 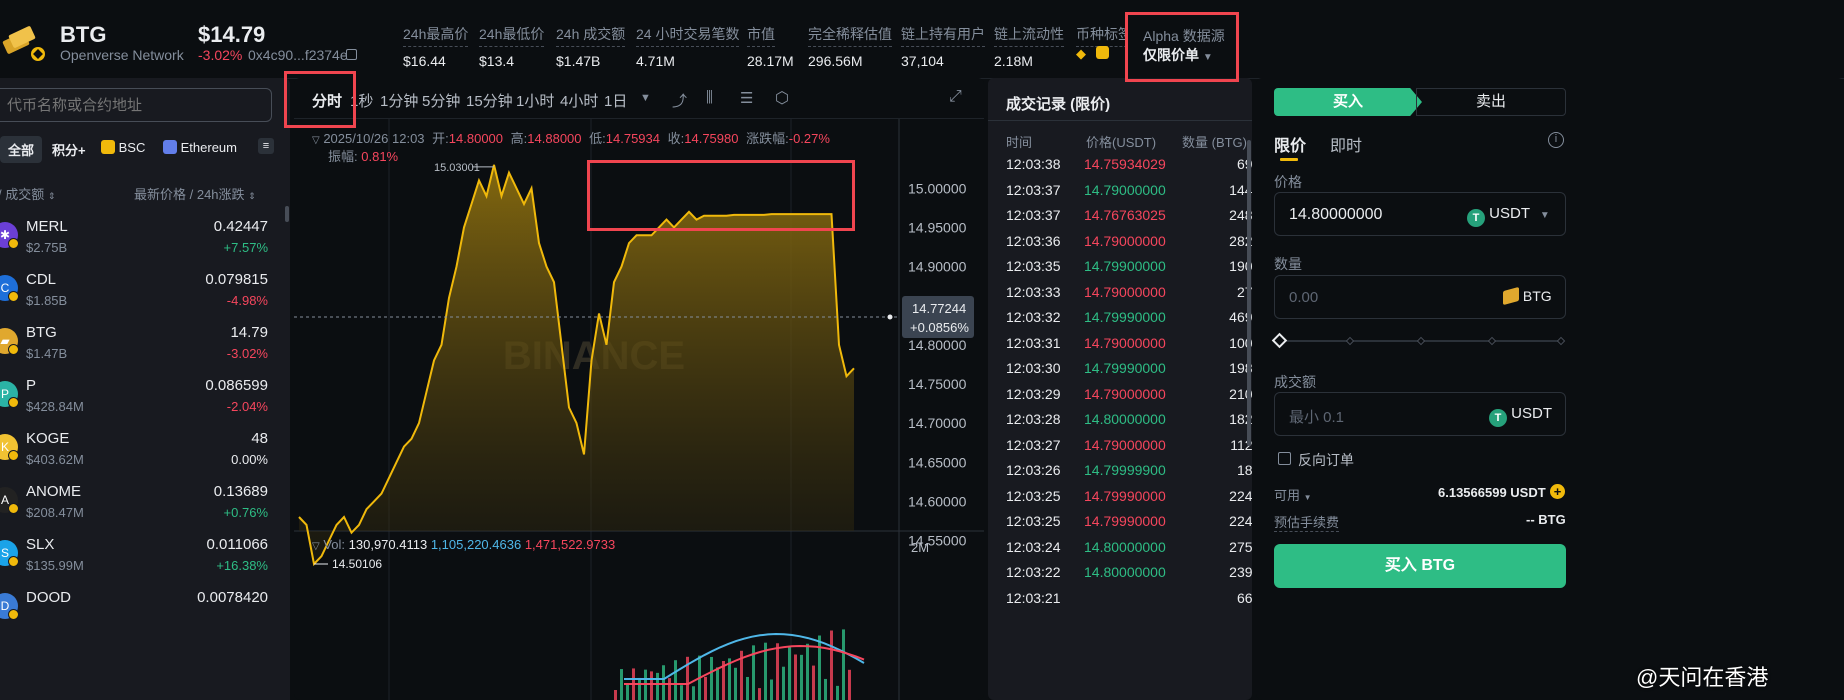 I want to click on timeframe-tab: 15分钟, so click(x=489, y=100).